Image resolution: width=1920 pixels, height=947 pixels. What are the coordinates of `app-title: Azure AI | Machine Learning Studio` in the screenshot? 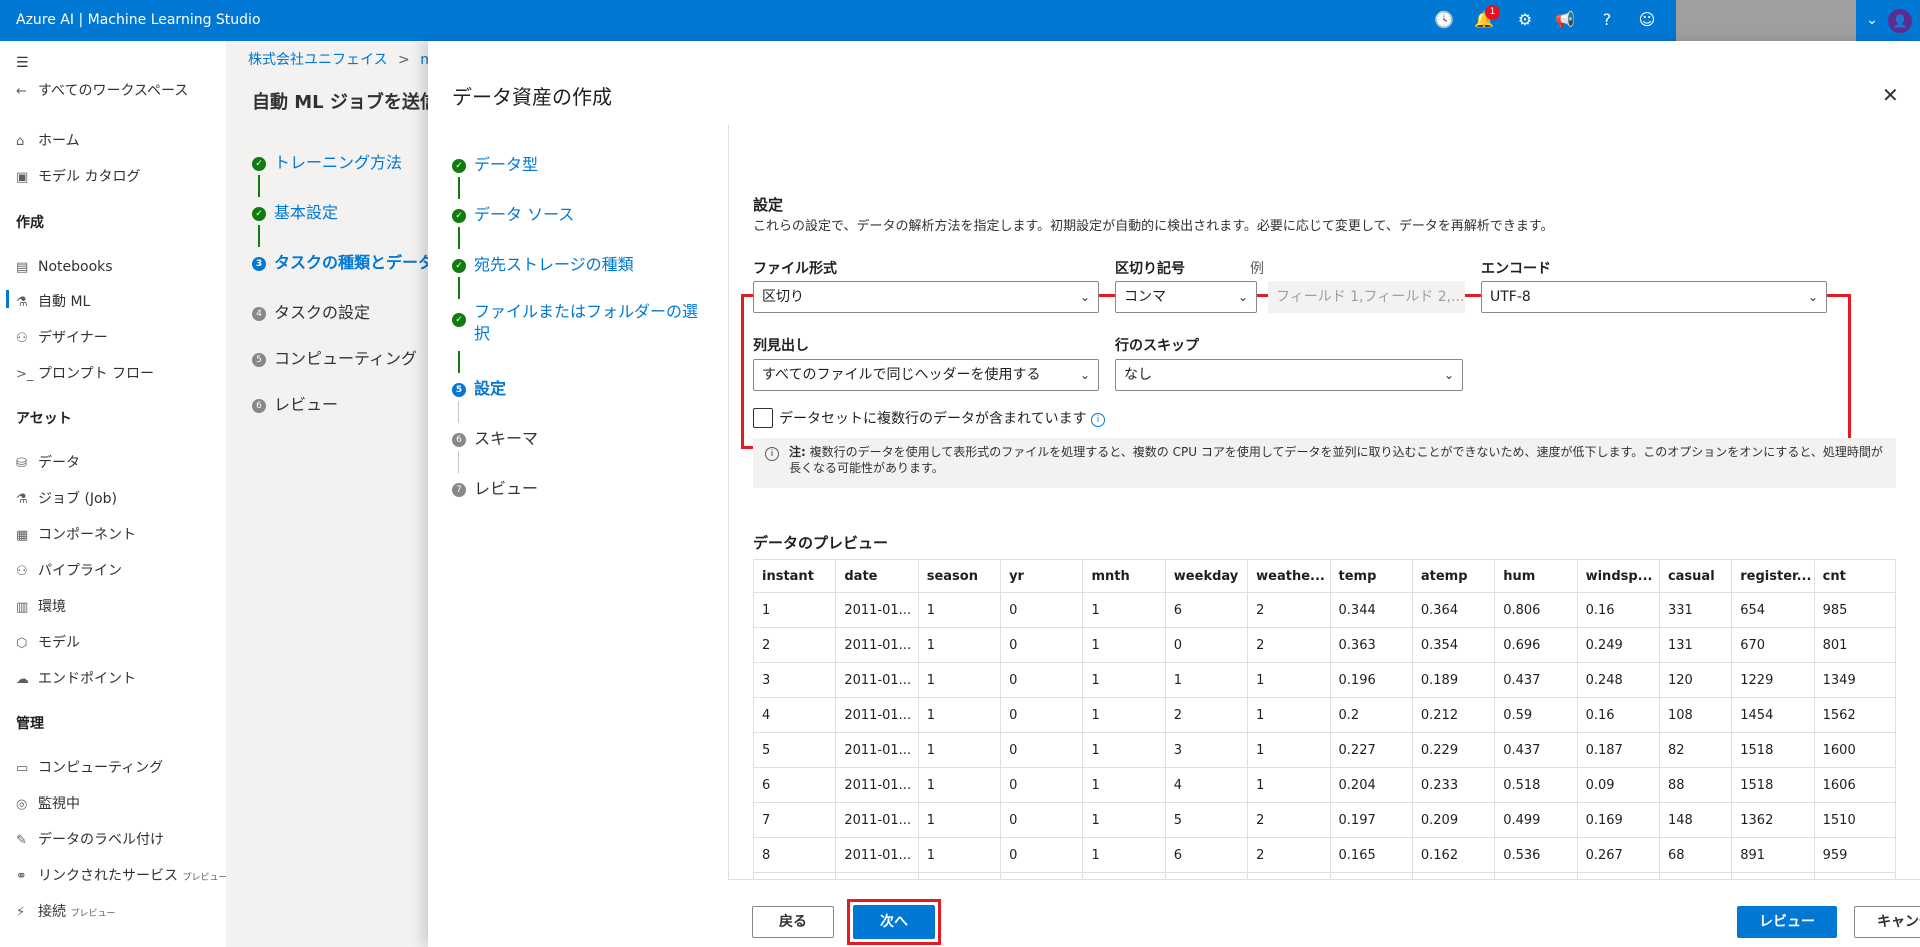 It's located at (138, 20).